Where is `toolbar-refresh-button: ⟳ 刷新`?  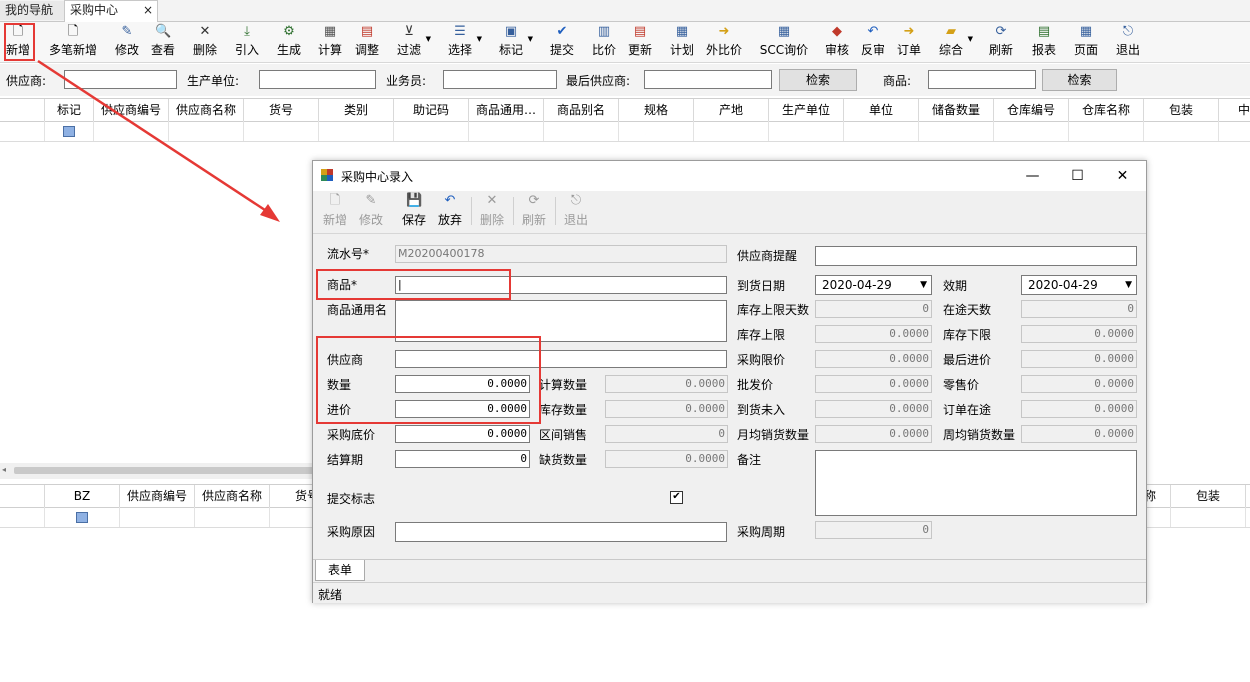
toolbar-refresh-button: ⟳ 刷新 is located at coordinates (1001, 42).